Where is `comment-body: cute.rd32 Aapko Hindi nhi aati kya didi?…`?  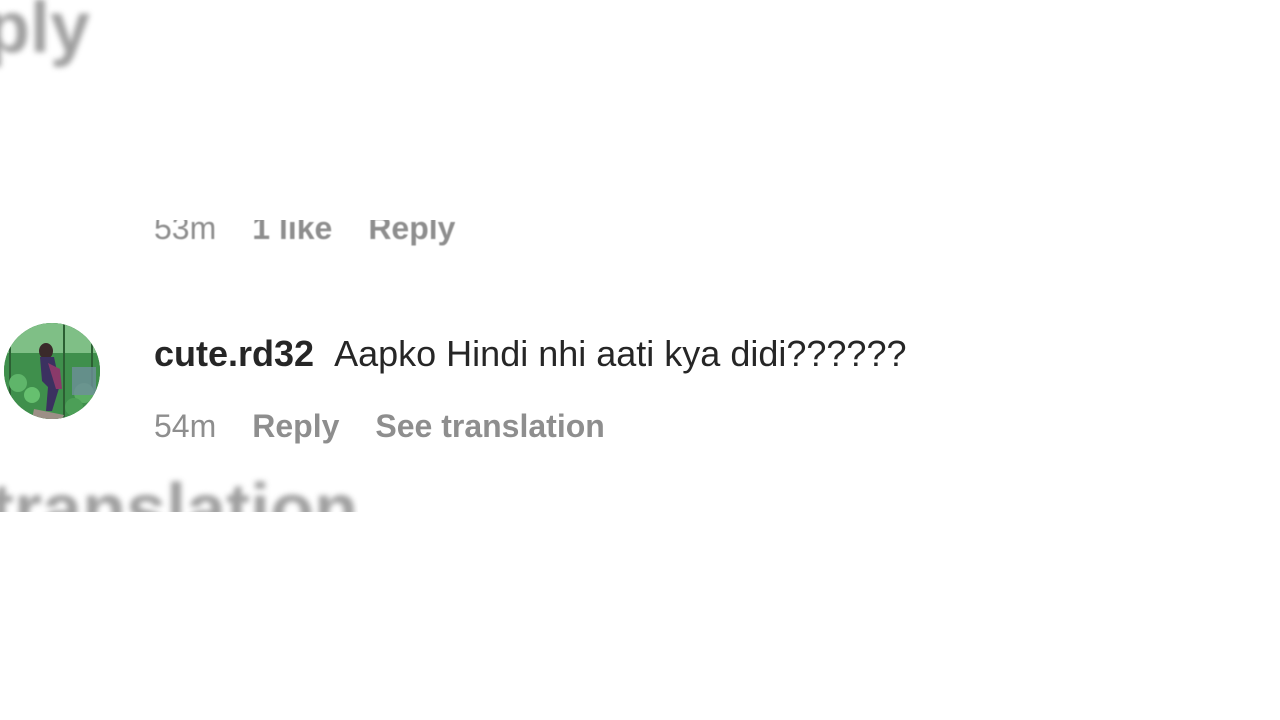 comment-body: cute.rd32 Aapko Hindi nhi aati kya didi?… is located at coordinates (530, 354).